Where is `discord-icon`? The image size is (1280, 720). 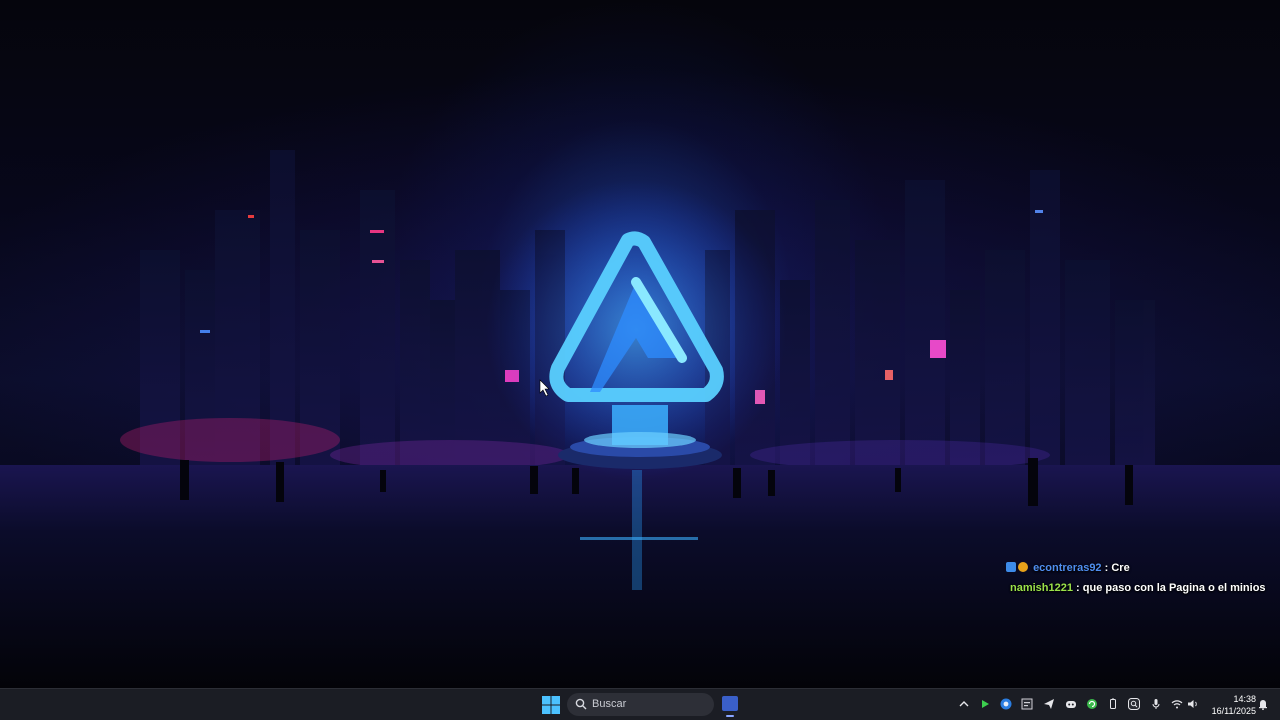
discord-icon is located at coordinates (1071, 704).